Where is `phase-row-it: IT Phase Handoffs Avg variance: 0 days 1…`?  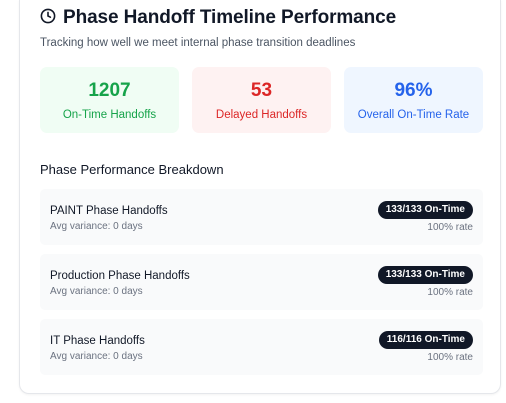 phase-row-it: IT Phase Handoffs Avg variance: 0 days 1… is located at coordinates (261, 347).